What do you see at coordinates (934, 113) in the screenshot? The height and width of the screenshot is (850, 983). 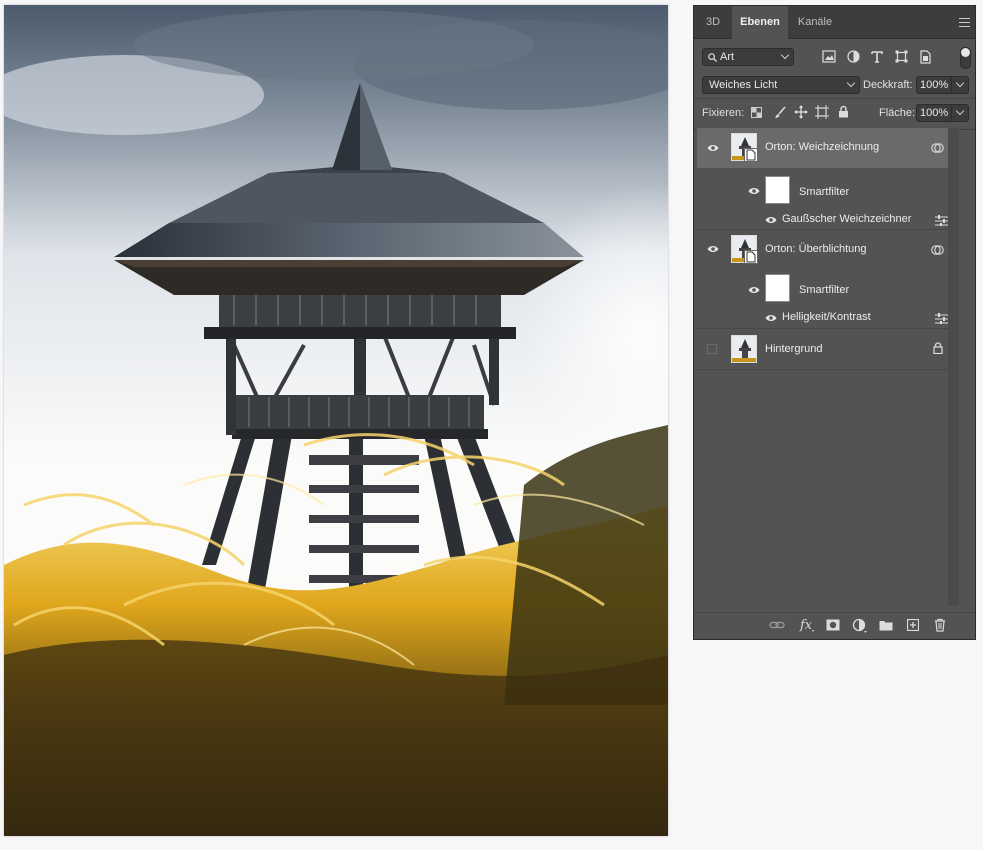 I see `fill-value: 100%` at bounding box center [934, 113].